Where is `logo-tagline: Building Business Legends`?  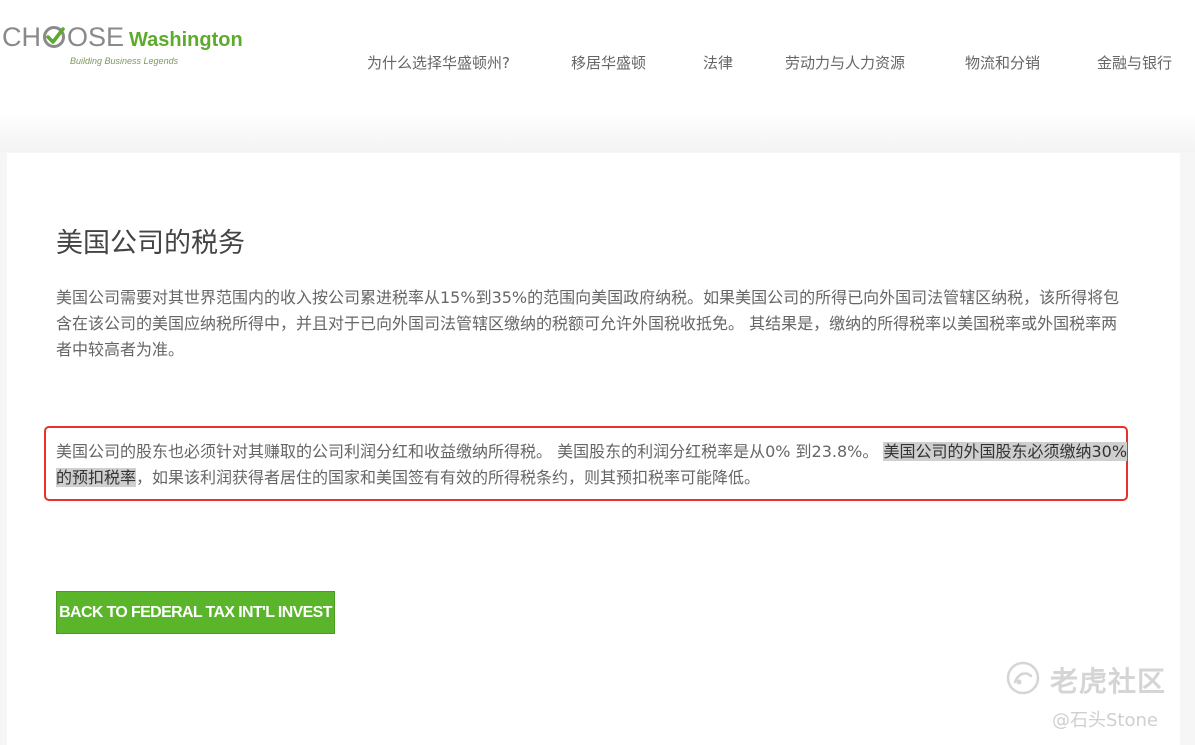 logo-tagline: Building Business Legends is located at coordinates (124, 61).